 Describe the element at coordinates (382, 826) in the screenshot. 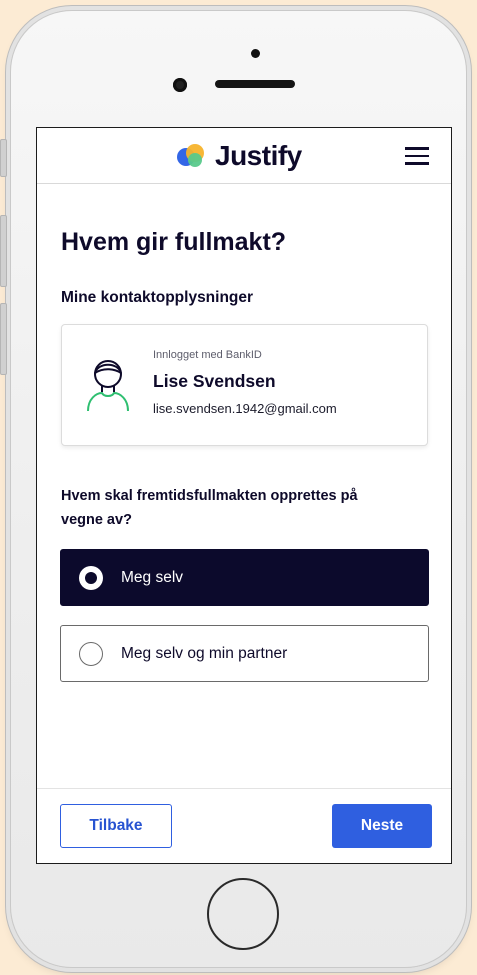

I see `next-button: Neste` at that location.